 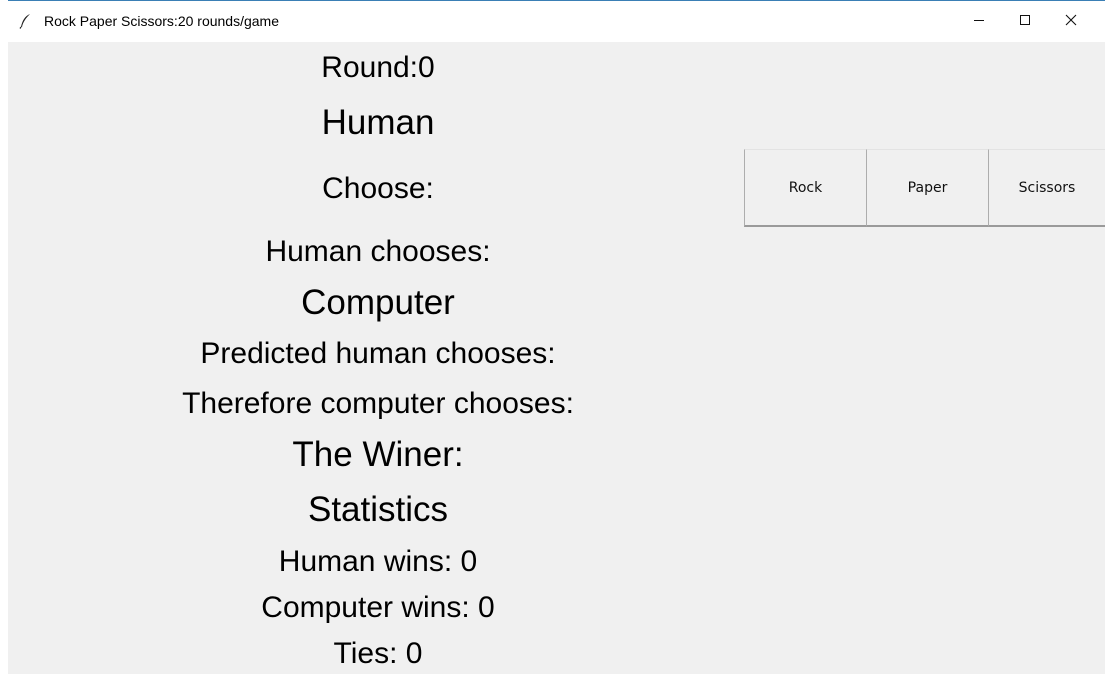 I want to click on window-title: Rock Paper Scissors:20 rounds/game, so click(x=161, y=21).